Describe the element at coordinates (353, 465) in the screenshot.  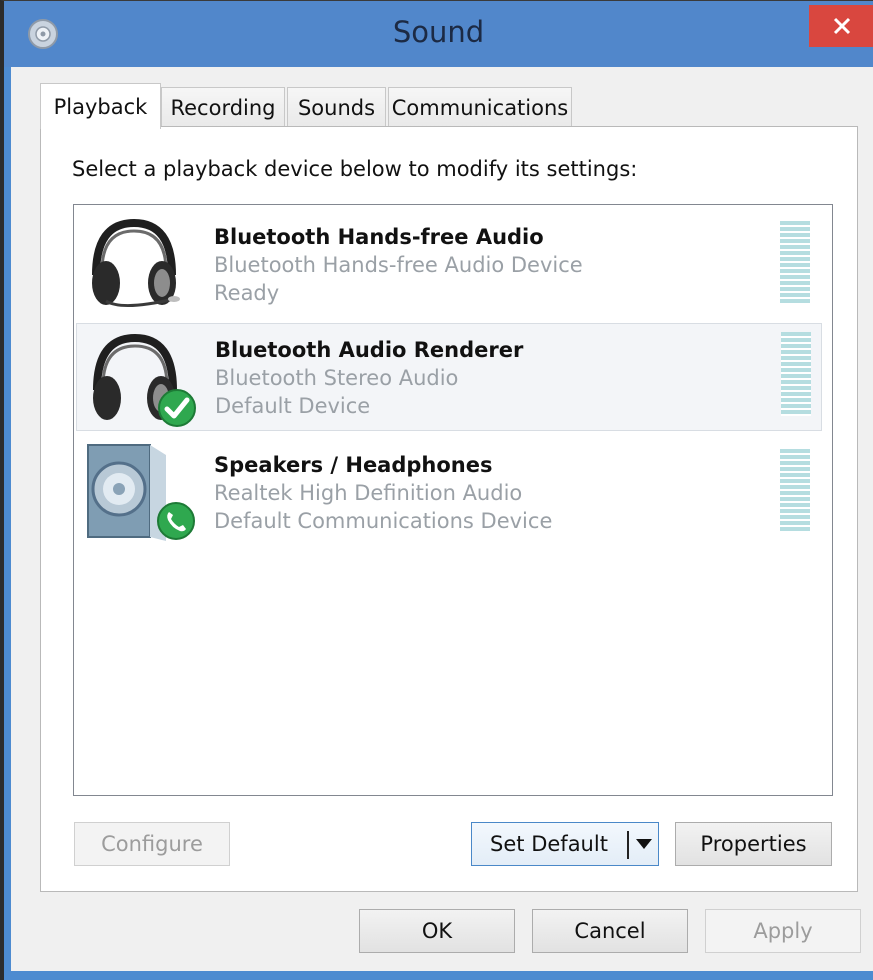
I see `device-name: Speakers / Headphones` at that location.